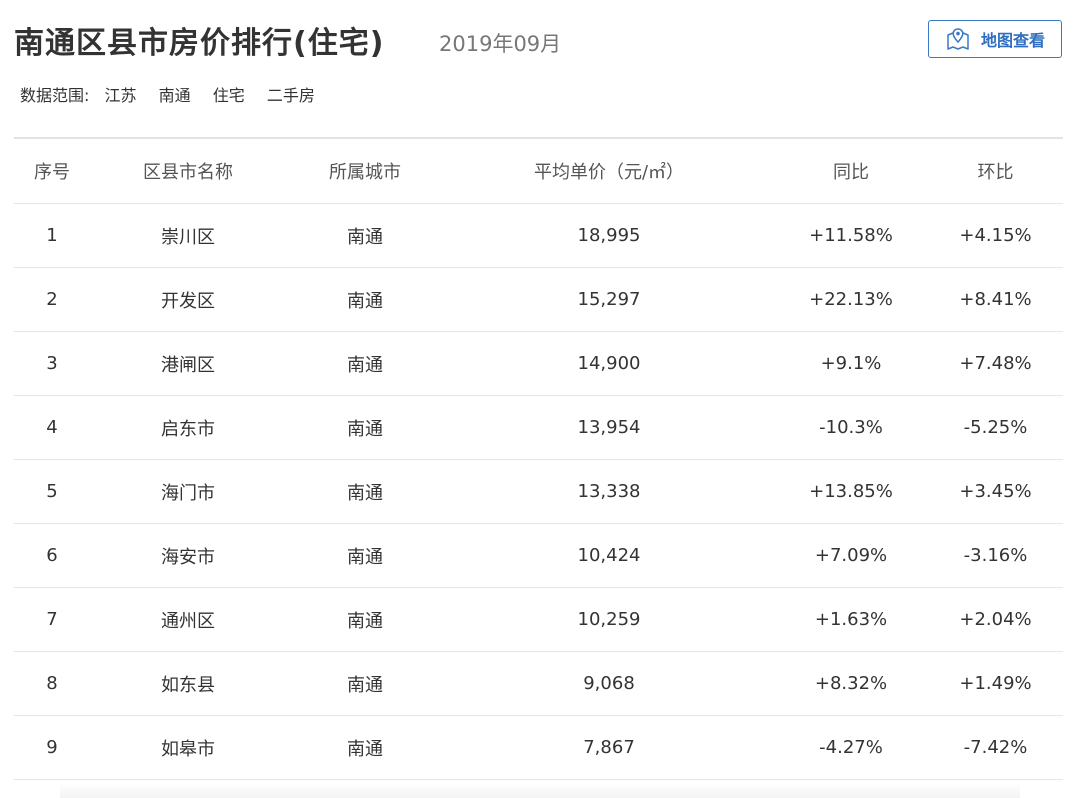 This screenshot has width=1080, height=798. Describe the element at coordinates (52, 491) in the screenshot. I see `rank-cell: 5` at that location.